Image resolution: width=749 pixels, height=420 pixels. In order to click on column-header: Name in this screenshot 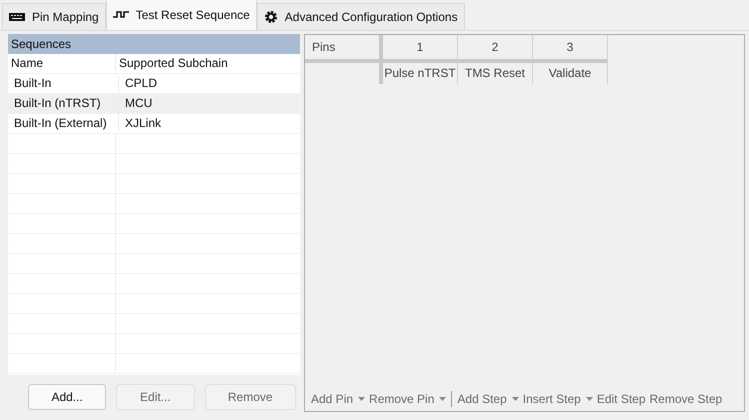, I will do `click(62, 63)`.